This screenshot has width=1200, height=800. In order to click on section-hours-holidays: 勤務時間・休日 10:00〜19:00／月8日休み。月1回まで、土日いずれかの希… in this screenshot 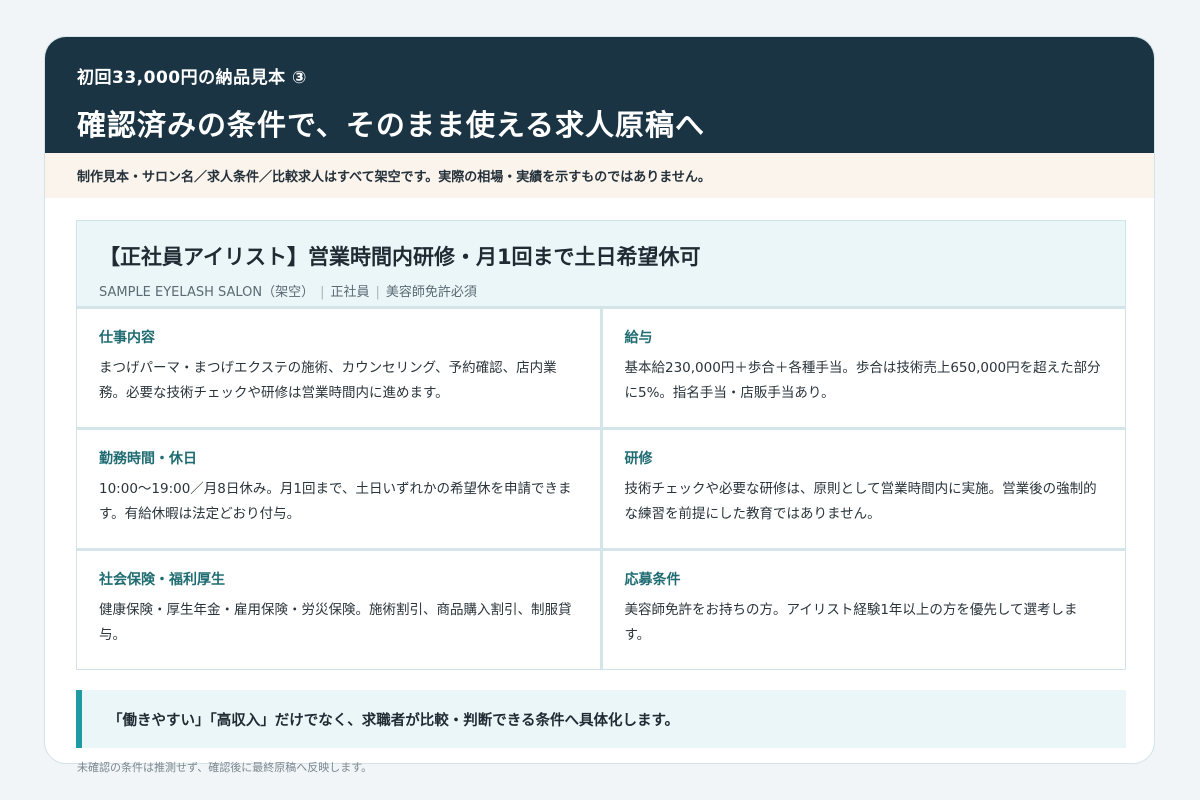, I will do `click(338, 489)`.